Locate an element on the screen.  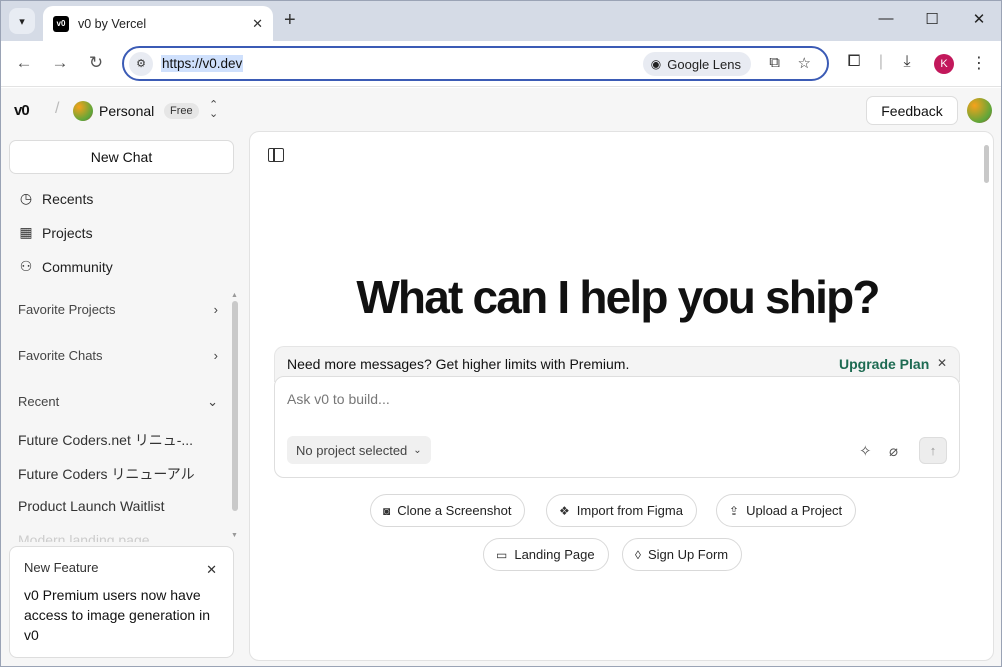
sidebar-item-recents: ◷ Recents is located at coordinates (55, 198).